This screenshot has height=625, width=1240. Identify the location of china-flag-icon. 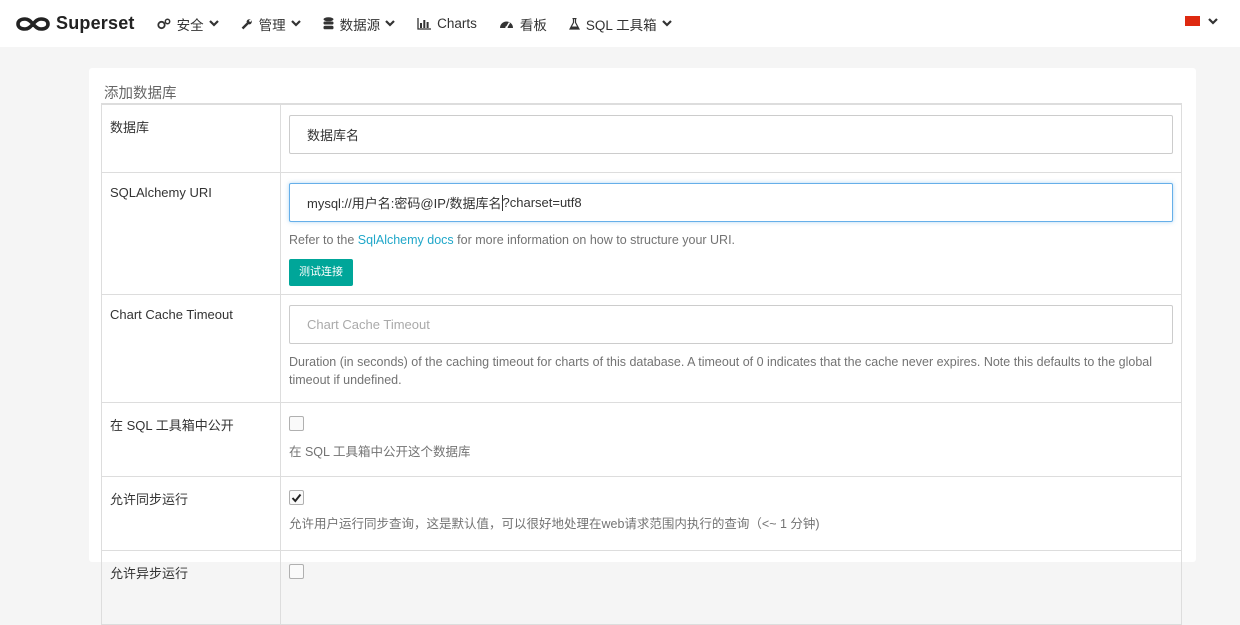
(1192, 21).